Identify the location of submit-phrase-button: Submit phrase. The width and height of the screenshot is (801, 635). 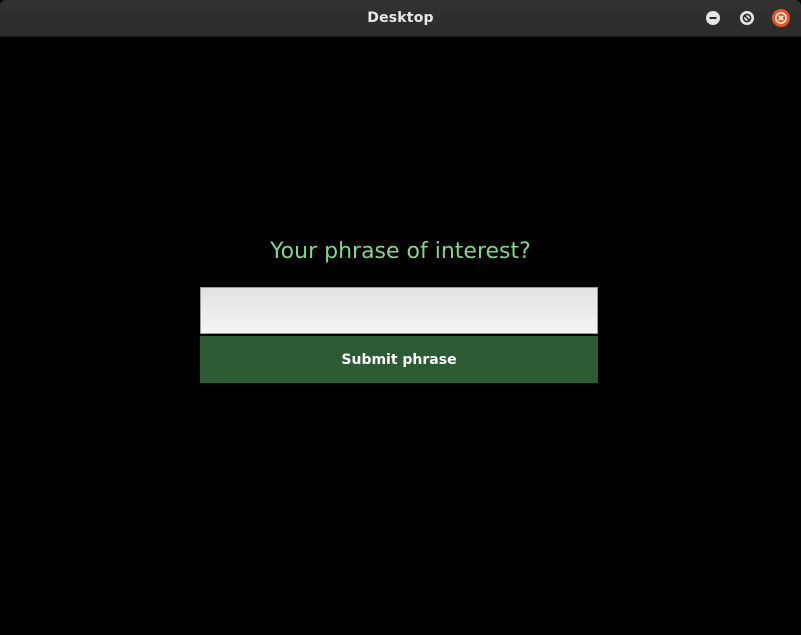
(399, 359).